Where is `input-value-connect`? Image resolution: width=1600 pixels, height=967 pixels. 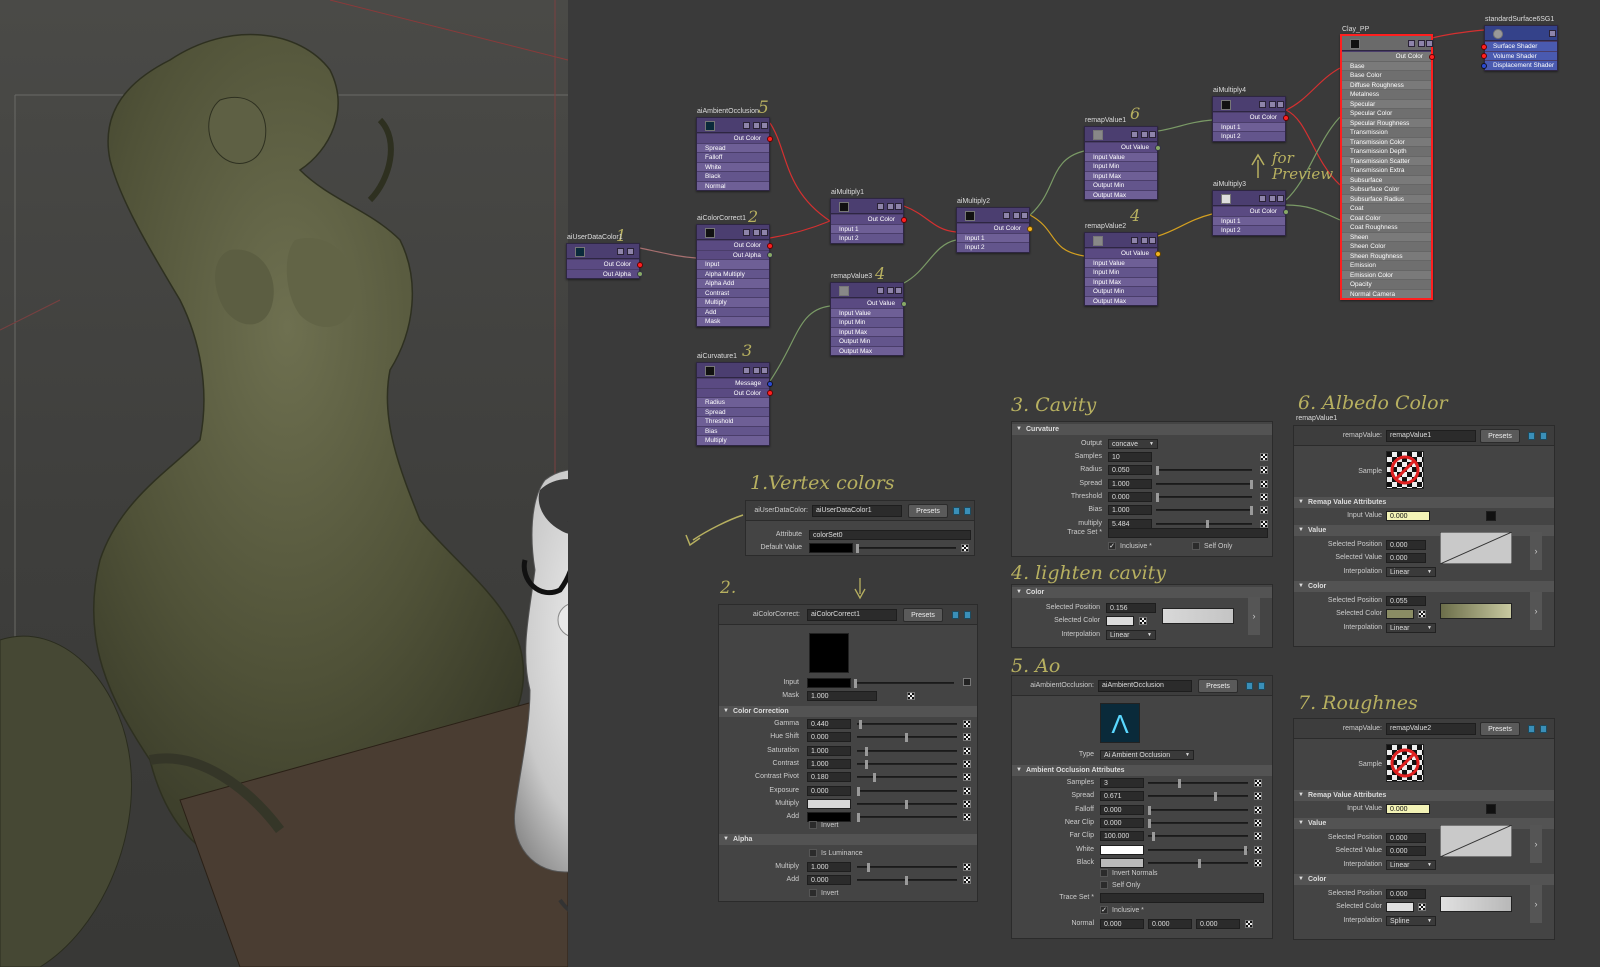
input-value-connect is located at coordinates (1491, 516).